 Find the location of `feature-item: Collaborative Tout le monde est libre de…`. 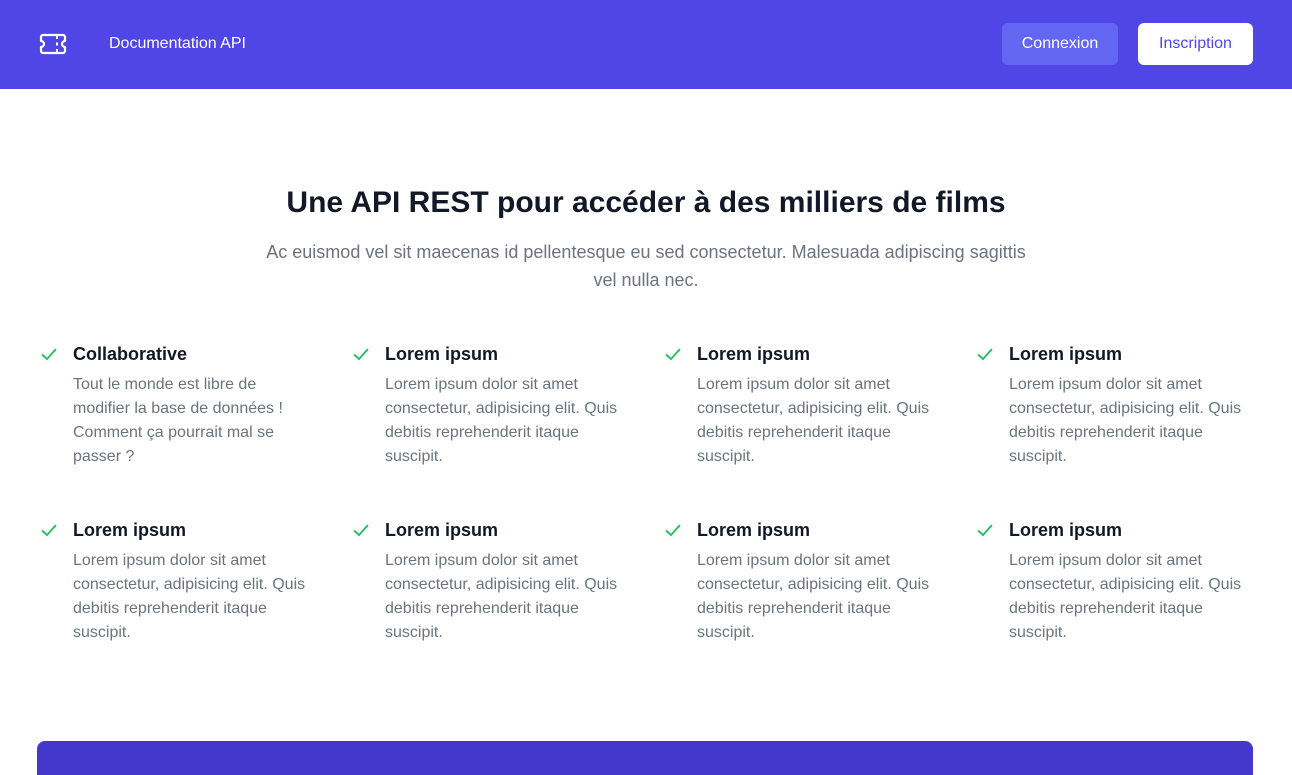

feature-item: Collaborative Tout le monde est libre de… is located at coordinates (193, 409).